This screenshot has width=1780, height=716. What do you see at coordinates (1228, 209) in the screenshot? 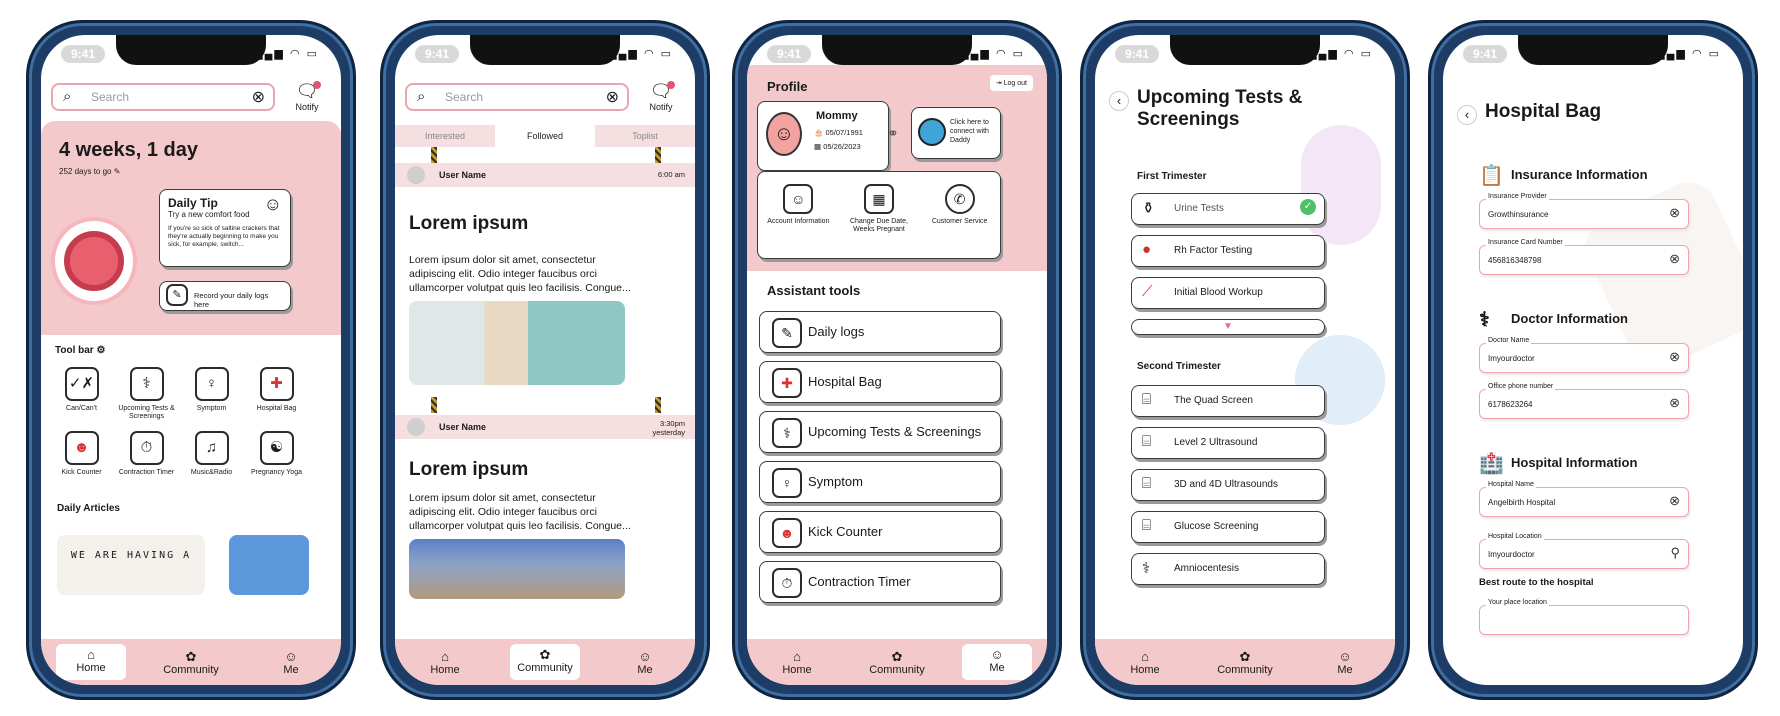
I see `test-urine: ⚱ Urine Tests ✓` at bounding box center [1228, 209].